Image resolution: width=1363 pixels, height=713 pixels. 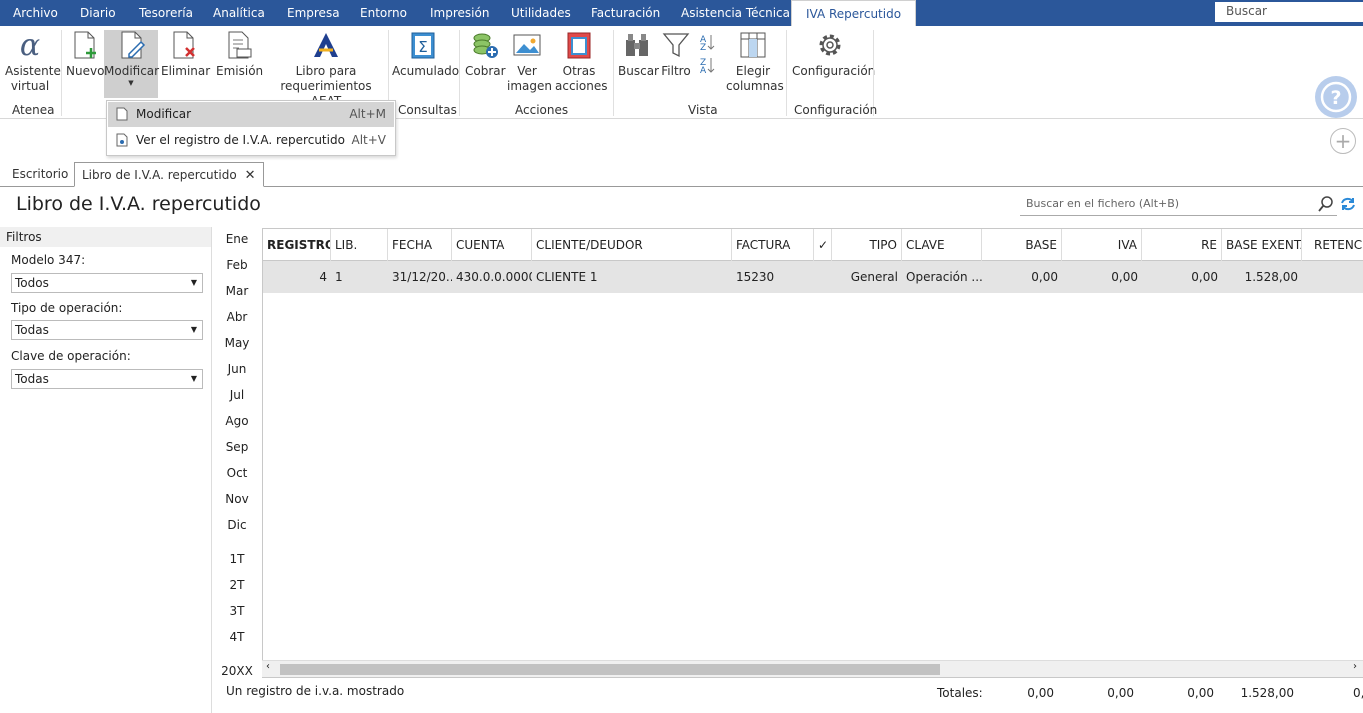 What do you see at coordinates (1326, 204) in the screenshot?
I see `search-icon` at bounding box center [1326, 204].